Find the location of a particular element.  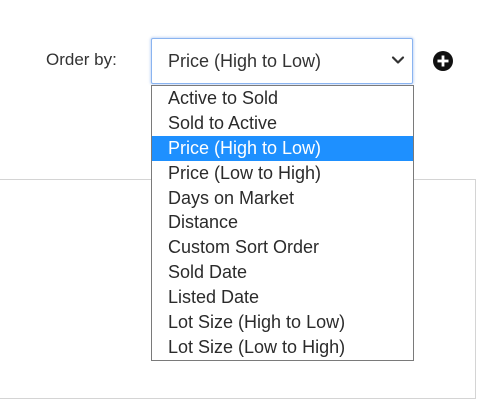

option-listed-date: Listed Date is located at coordinates (282, 297).